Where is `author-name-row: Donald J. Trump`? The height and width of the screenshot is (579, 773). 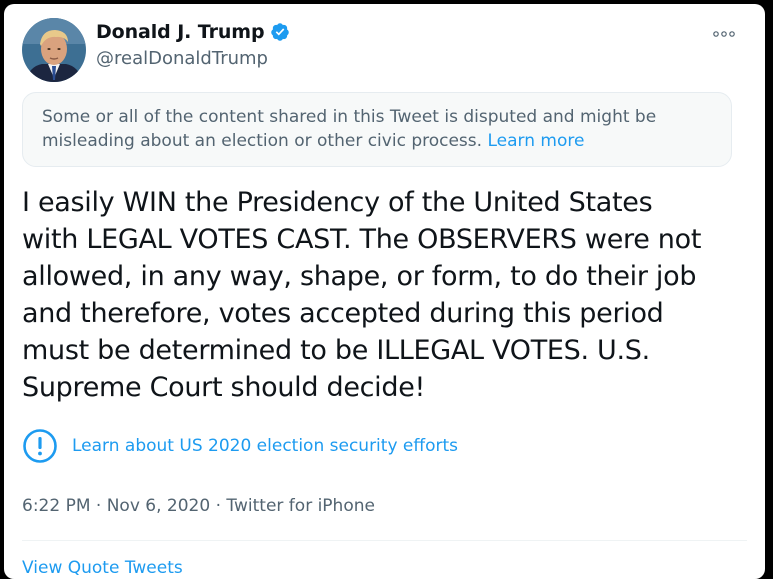 author-name-row: Donald J. Trump is located at coordinates (193, 32).